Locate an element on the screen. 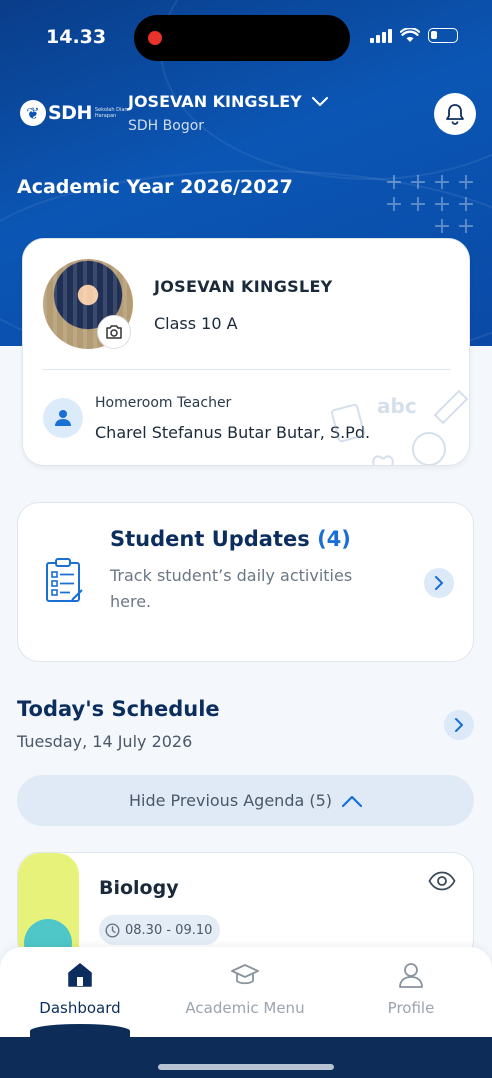 This screenshot has height=1078, width=492. chevron-up-icon is located at coordinates (352, 801).